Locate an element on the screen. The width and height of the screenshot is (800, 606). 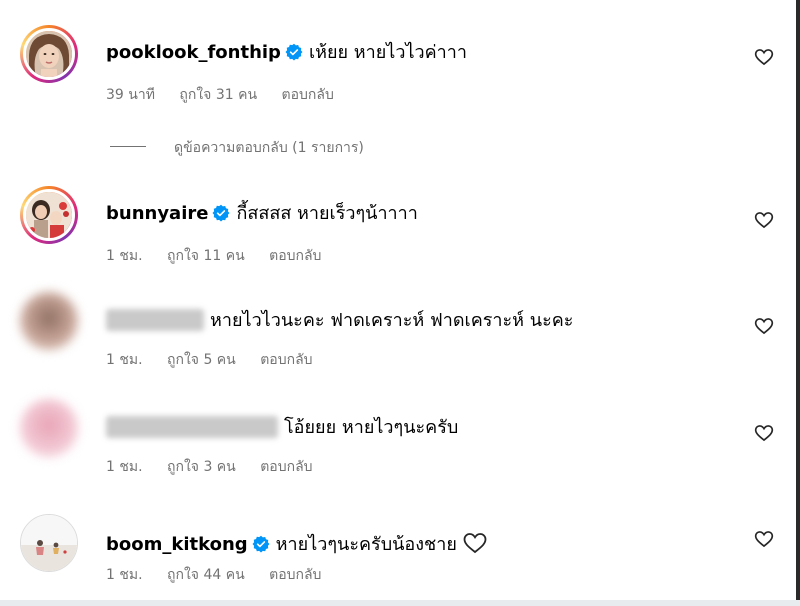
comment-meta: 1 ชม. ถูกใจ 5 คน ตอบกลับ is located at coordinates (219, 360).